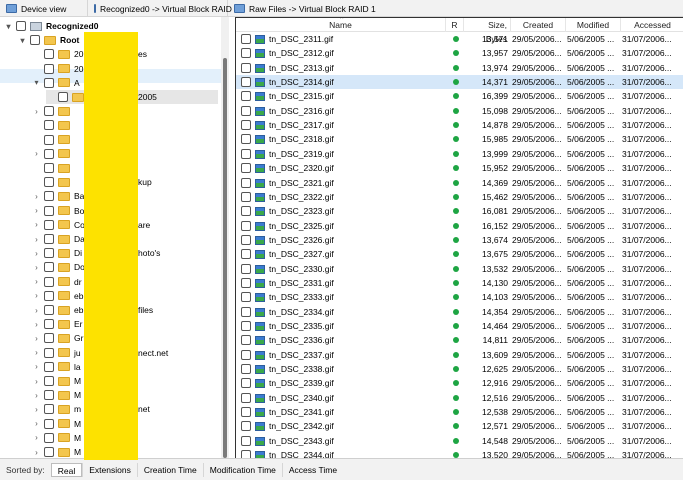 The width and height of the screenshot is (683, 480). What do you see at coordinates (57, 296) in the screenshot?
I see `tree-node: › eb` at bounding box center [57, 296].